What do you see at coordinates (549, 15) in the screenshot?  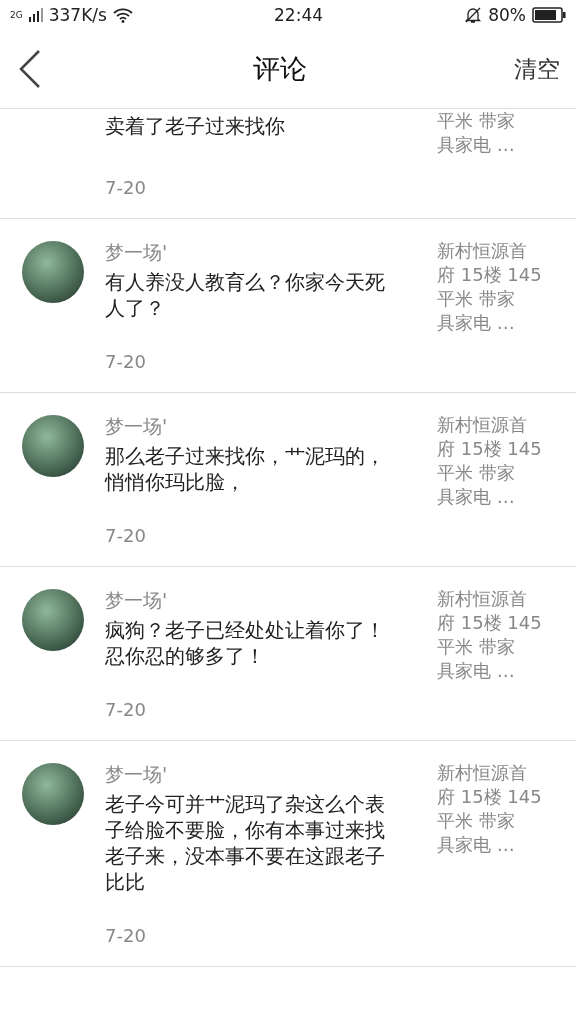 I see `battery-icon` at bounding box center [549, 15].